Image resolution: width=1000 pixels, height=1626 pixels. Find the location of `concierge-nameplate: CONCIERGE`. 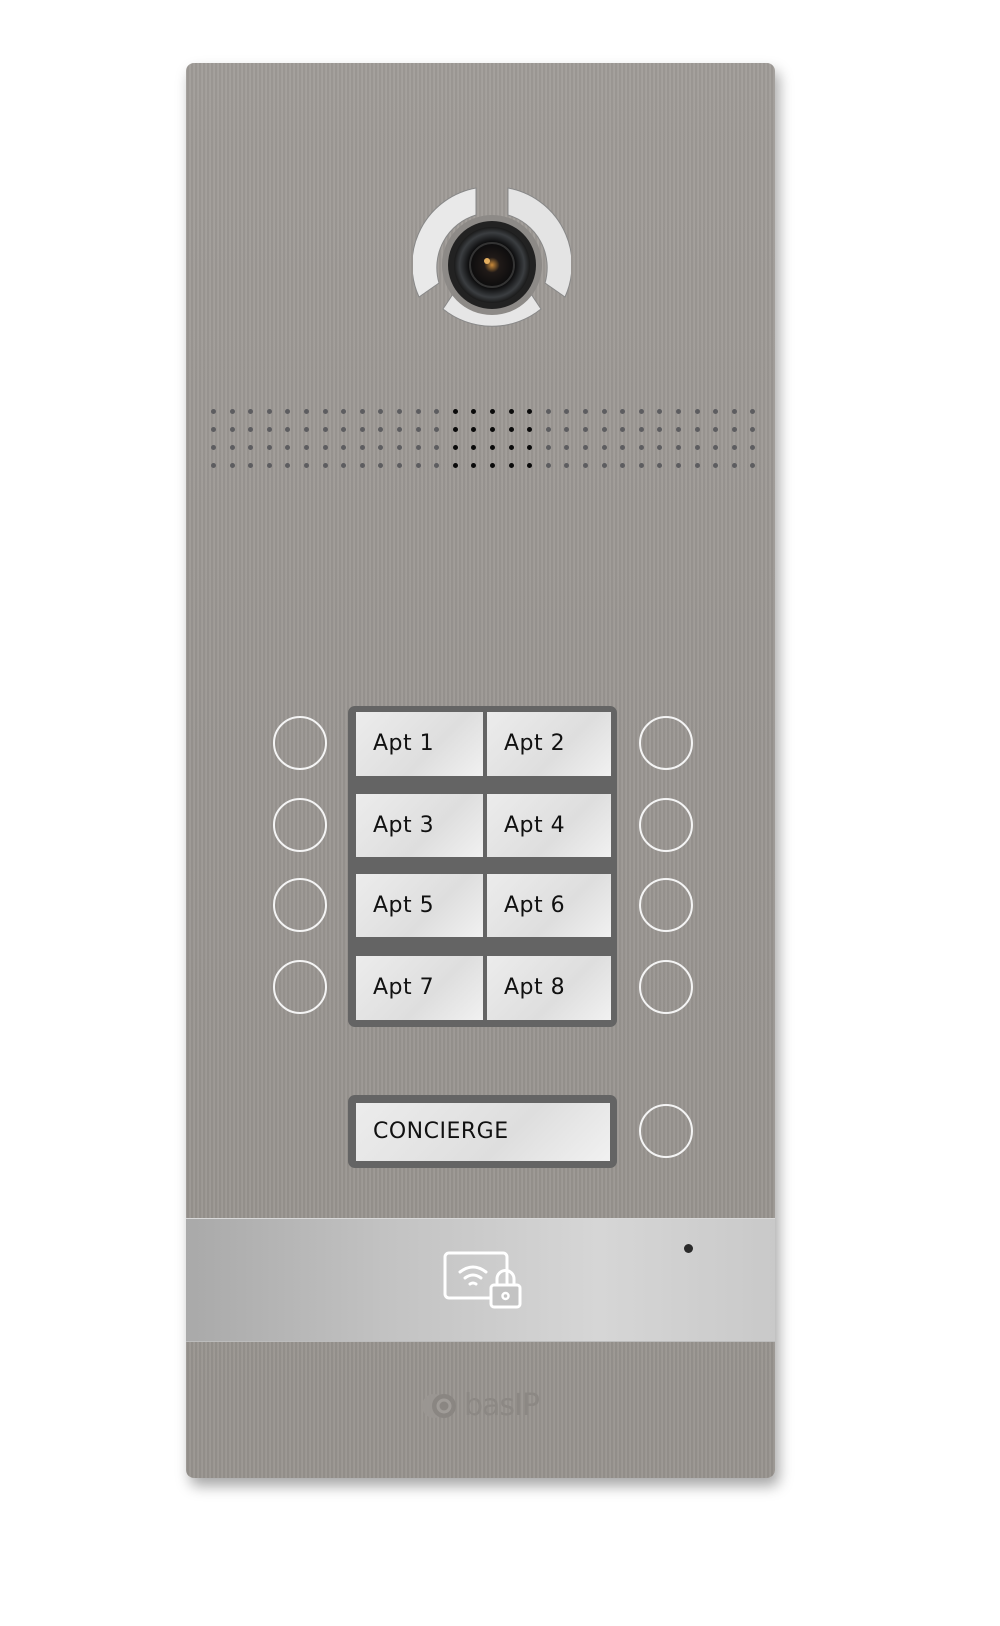

concierge-nameplate: CONCIERGE is located at coordinates (483, 1132).